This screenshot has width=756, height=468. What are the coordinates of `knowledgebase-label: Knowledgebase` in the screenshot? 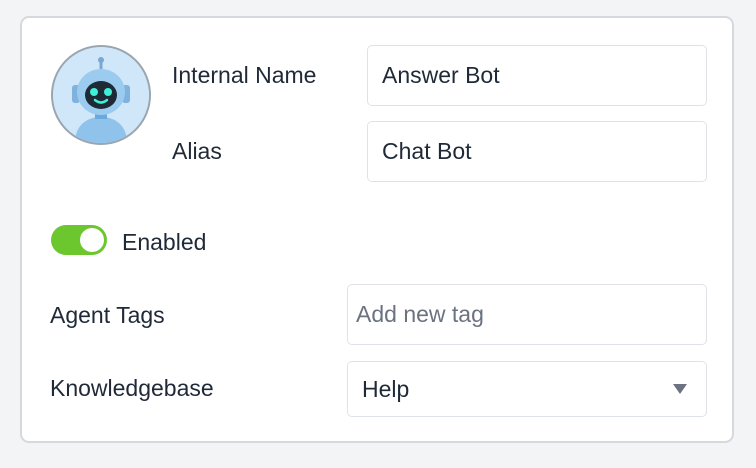 It's located at (132, 388).